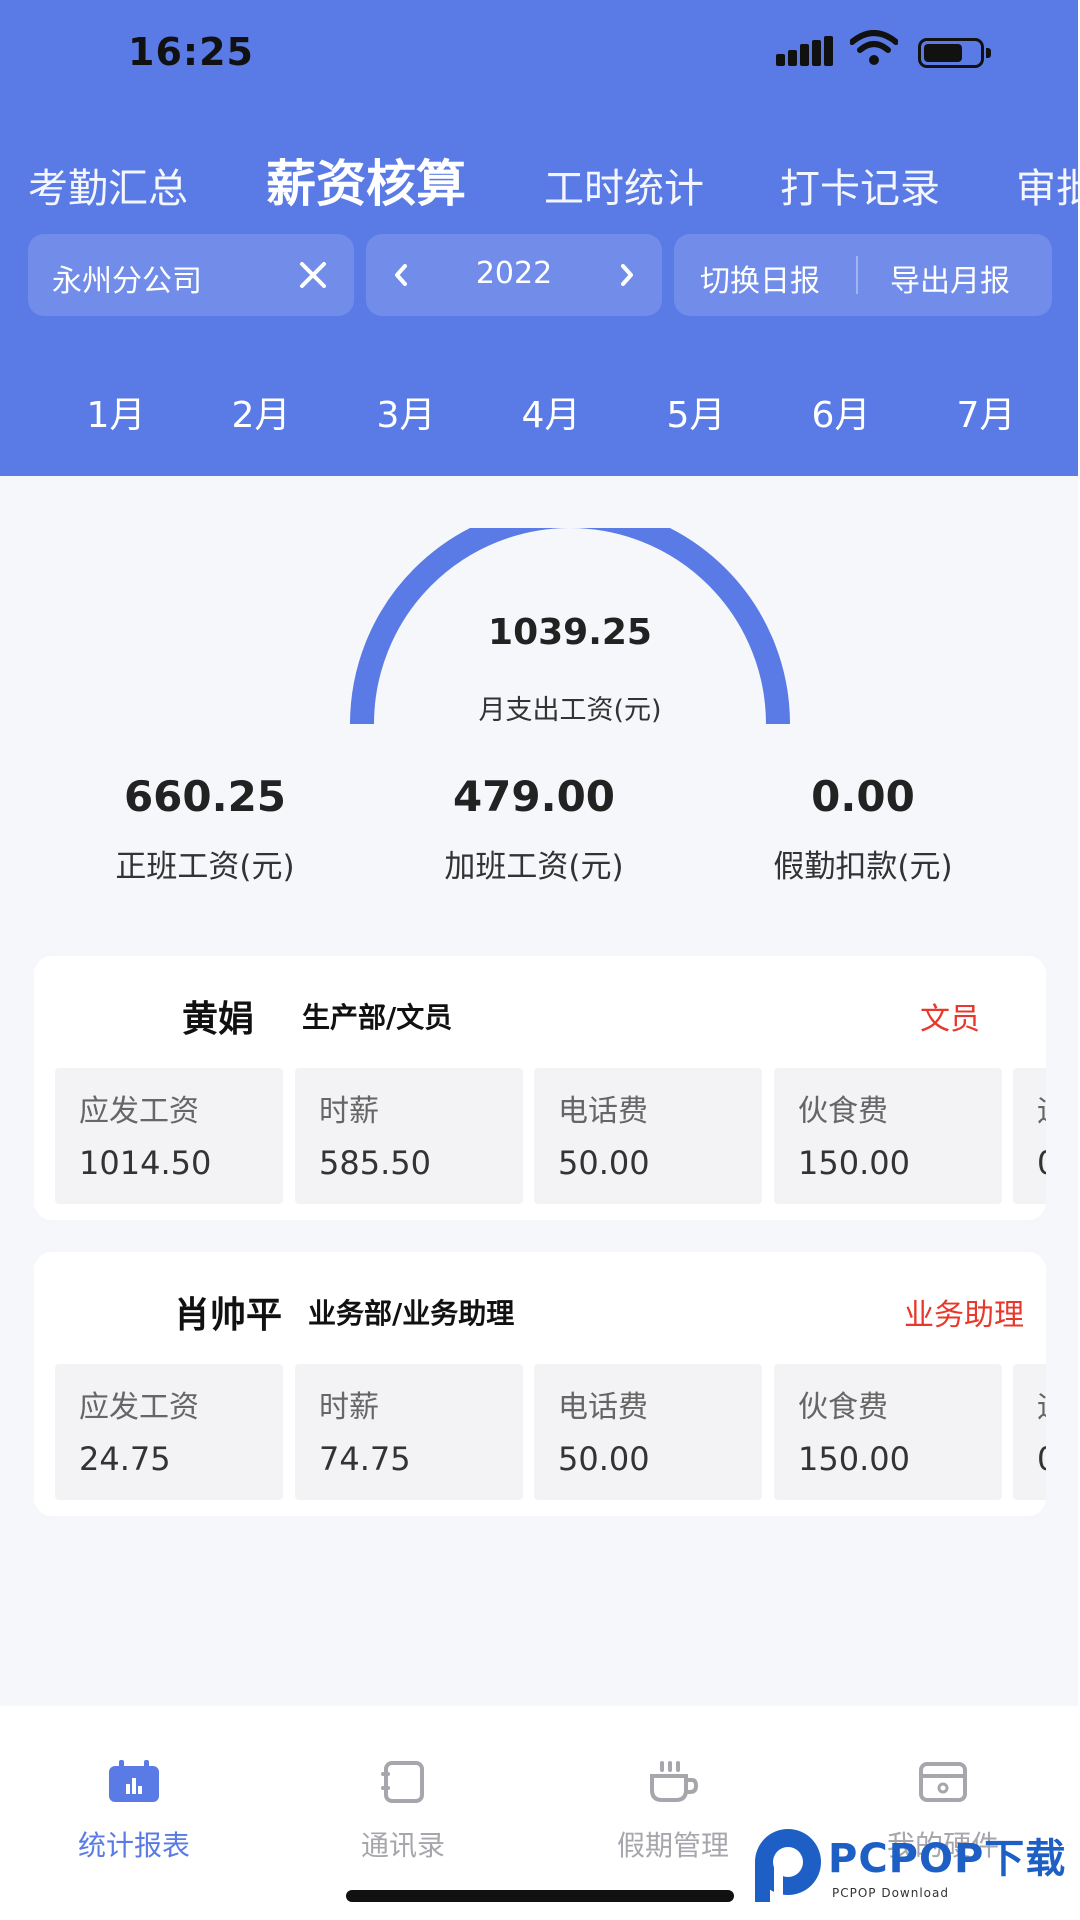 The width and height of the screenshot is (1080, 1920). I want to click on watermark: PCPOP下载 PCPOP Download, so click(916, 1868).